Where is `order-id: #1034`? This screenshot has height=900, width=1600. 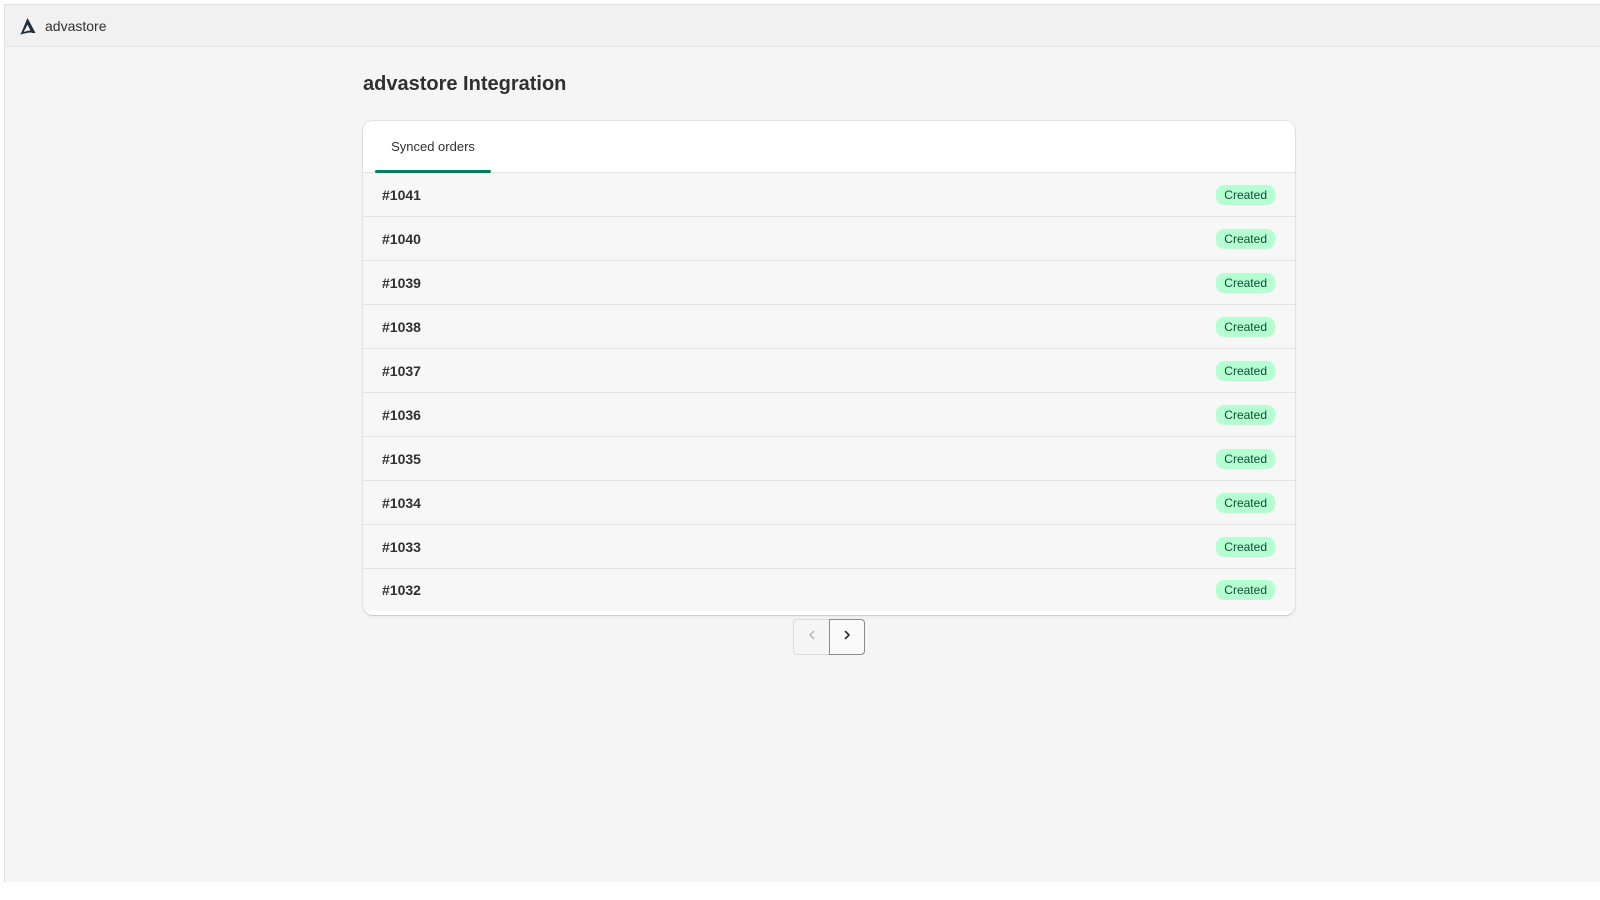
order-id: #1034 is located at coordinates (401, 502).